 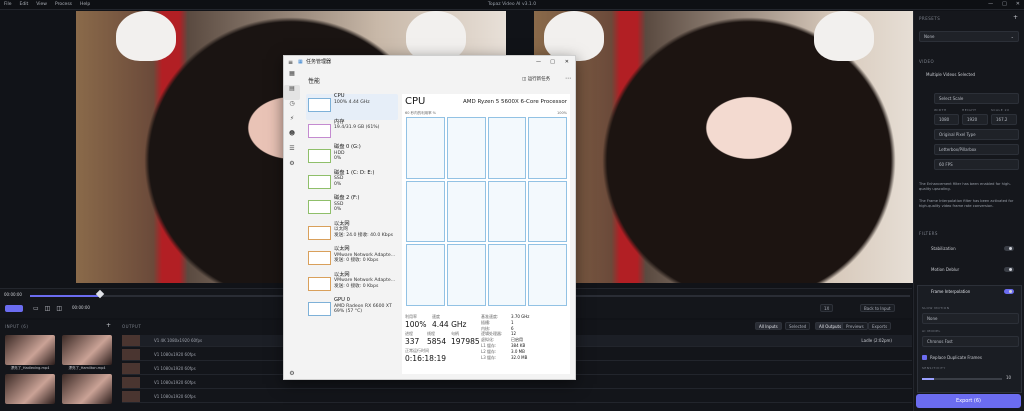 I want to click on process-value: 337, so click(x=412, y=341).